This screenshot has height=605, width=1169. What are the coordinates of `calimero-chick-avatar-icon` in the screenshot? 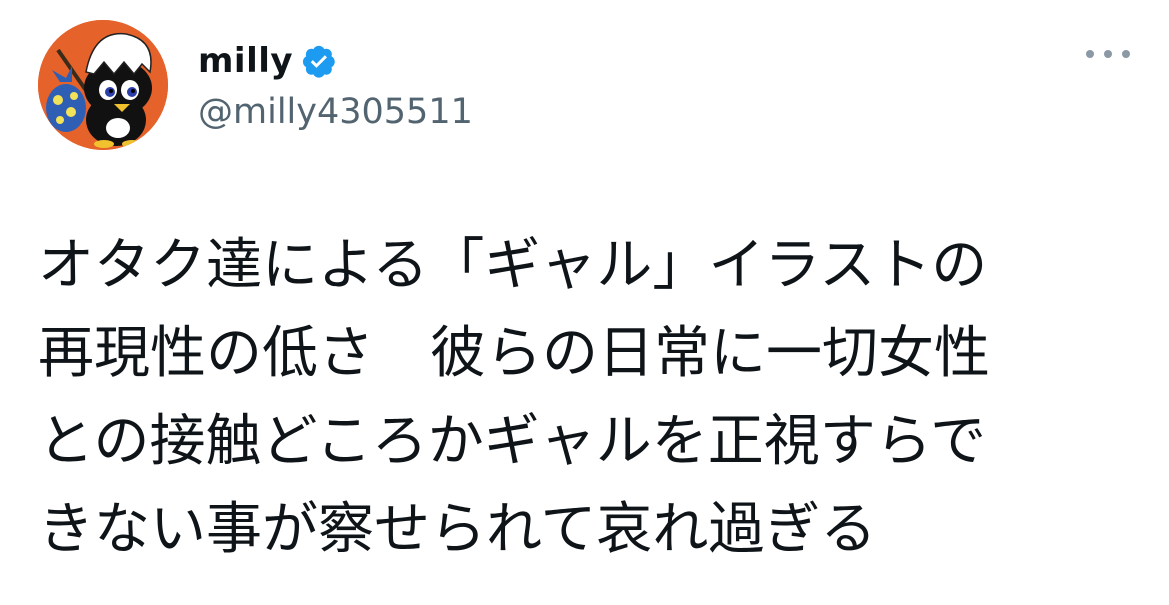 It's located at (103, 85).